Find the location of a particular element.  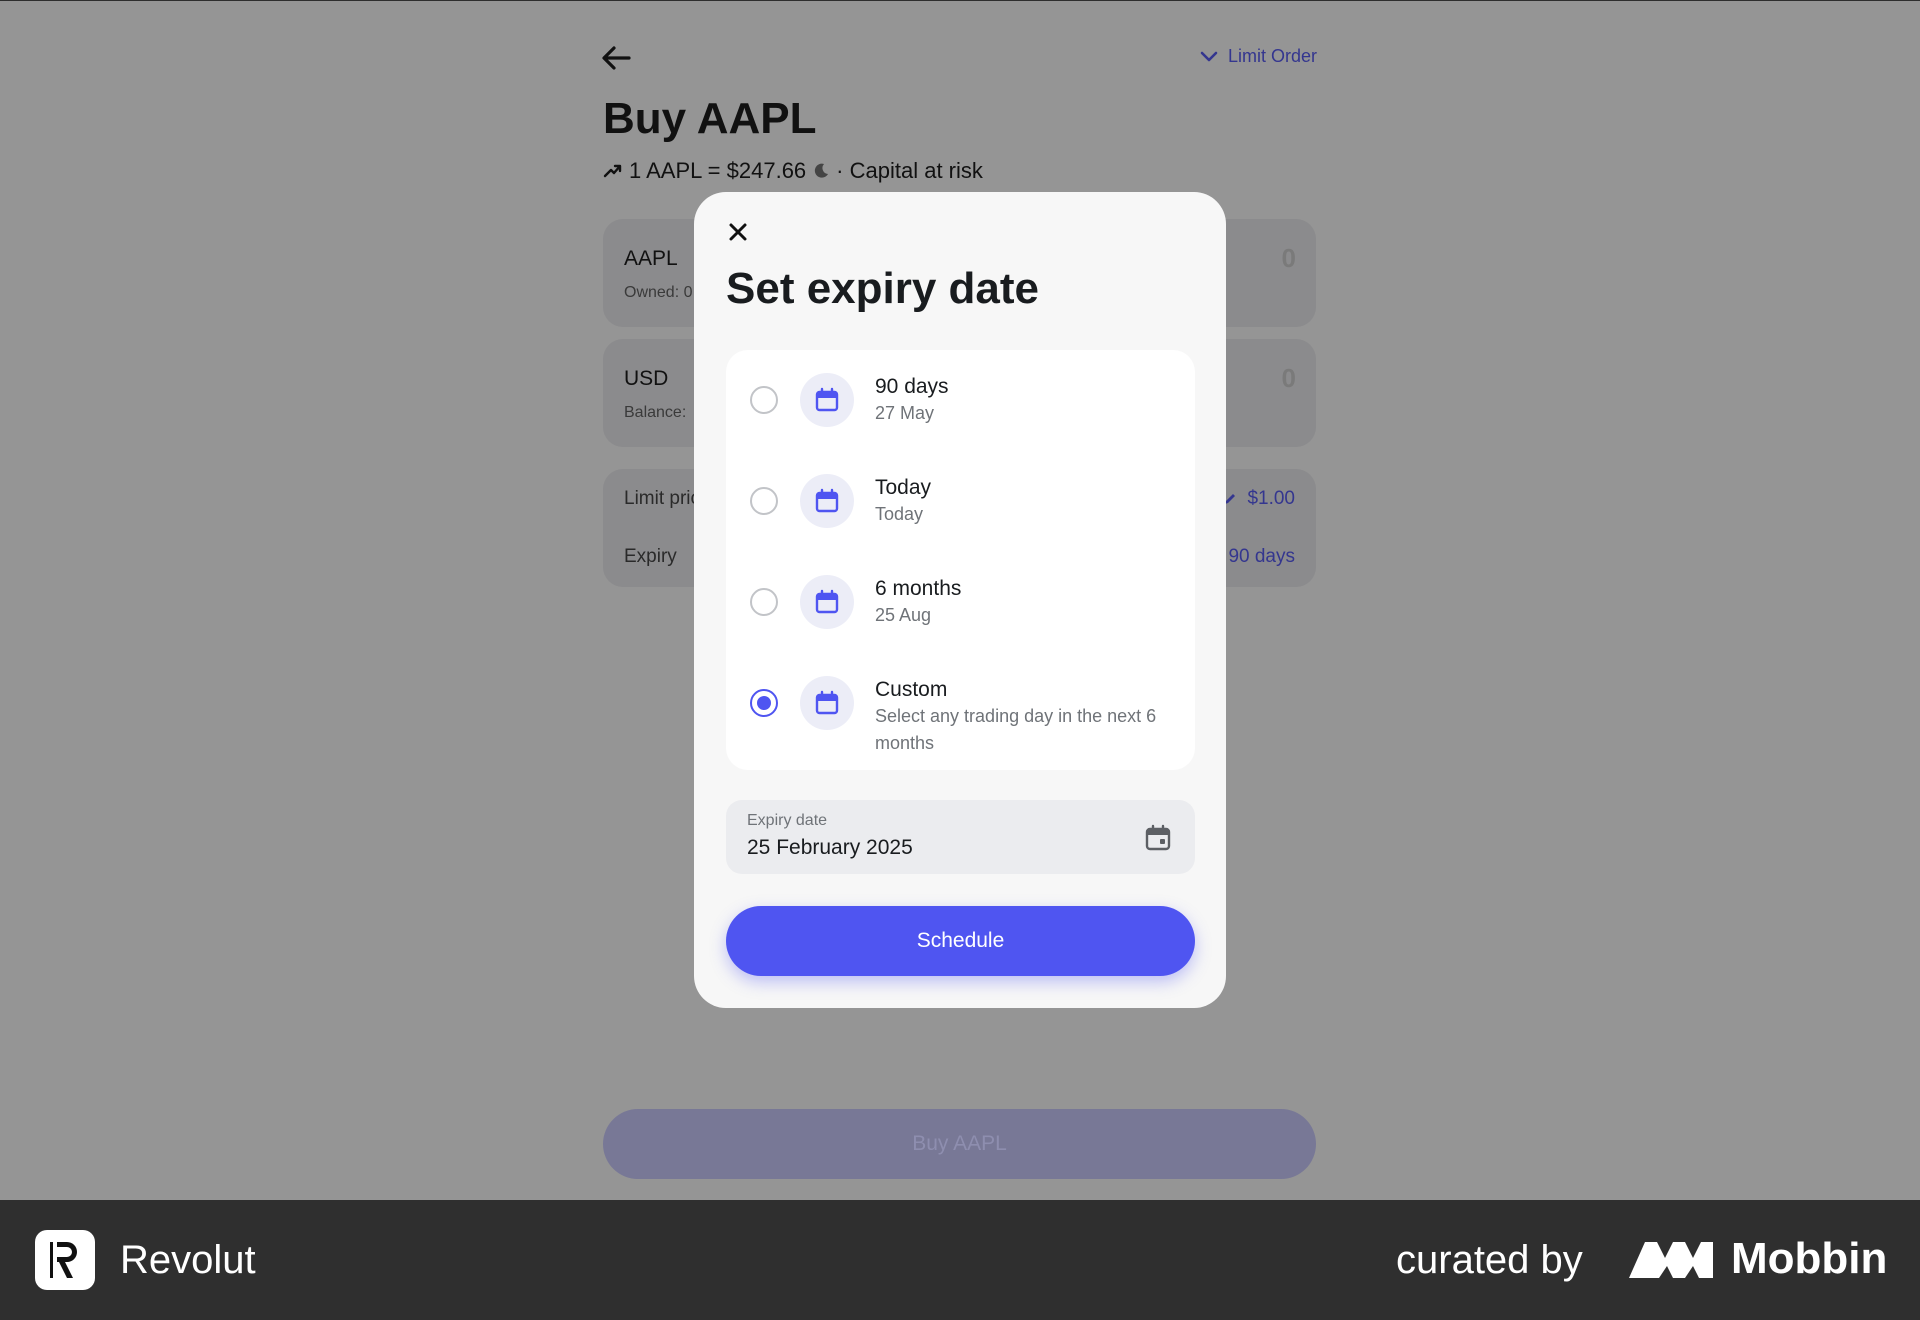

expiry-value: 90 days is located at coordinates (1261, 557).